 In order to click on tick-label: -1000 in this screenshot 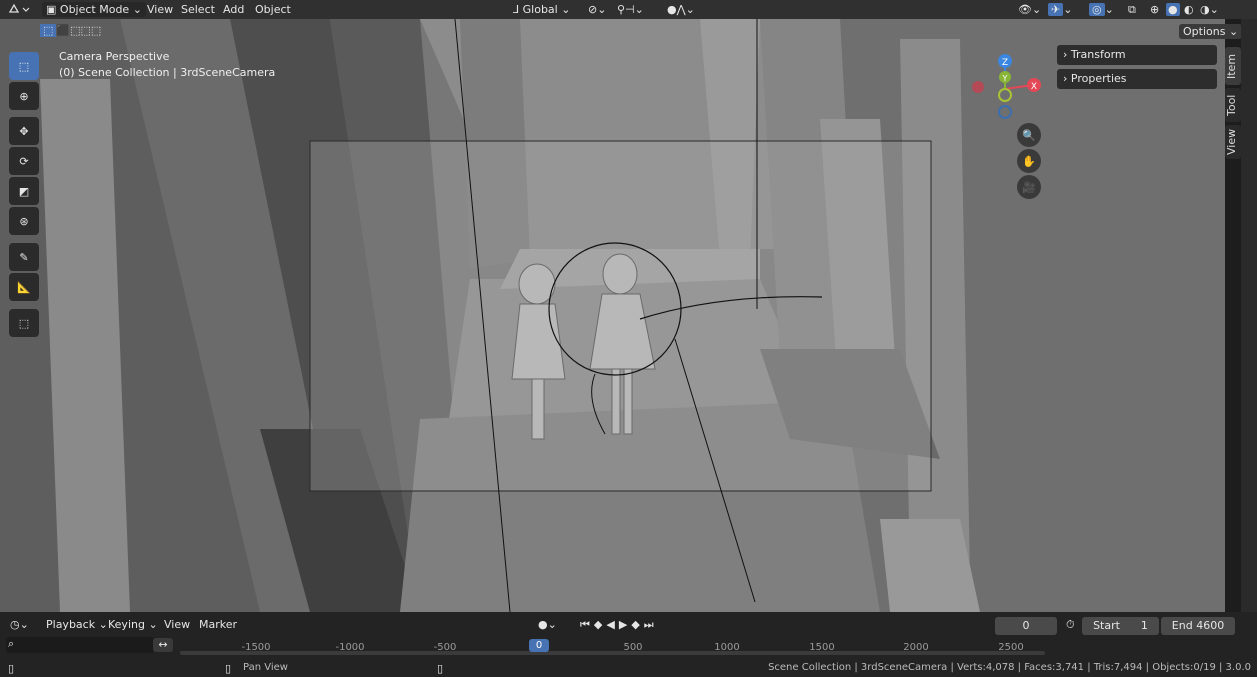, I will do `click(350, 647)`.